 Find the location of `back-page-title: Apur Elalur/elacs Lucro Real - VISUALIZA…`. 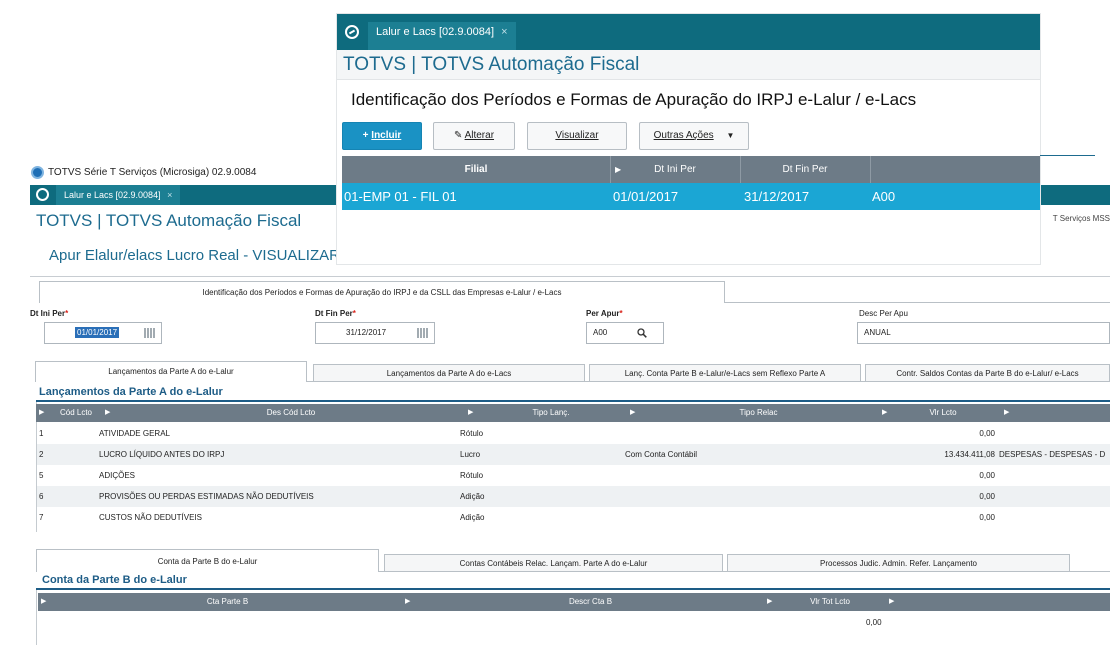

back-page-title: Apur Elalur/elacs Lucro Real - VISUALIZA… is located at coordinates (194, 255).